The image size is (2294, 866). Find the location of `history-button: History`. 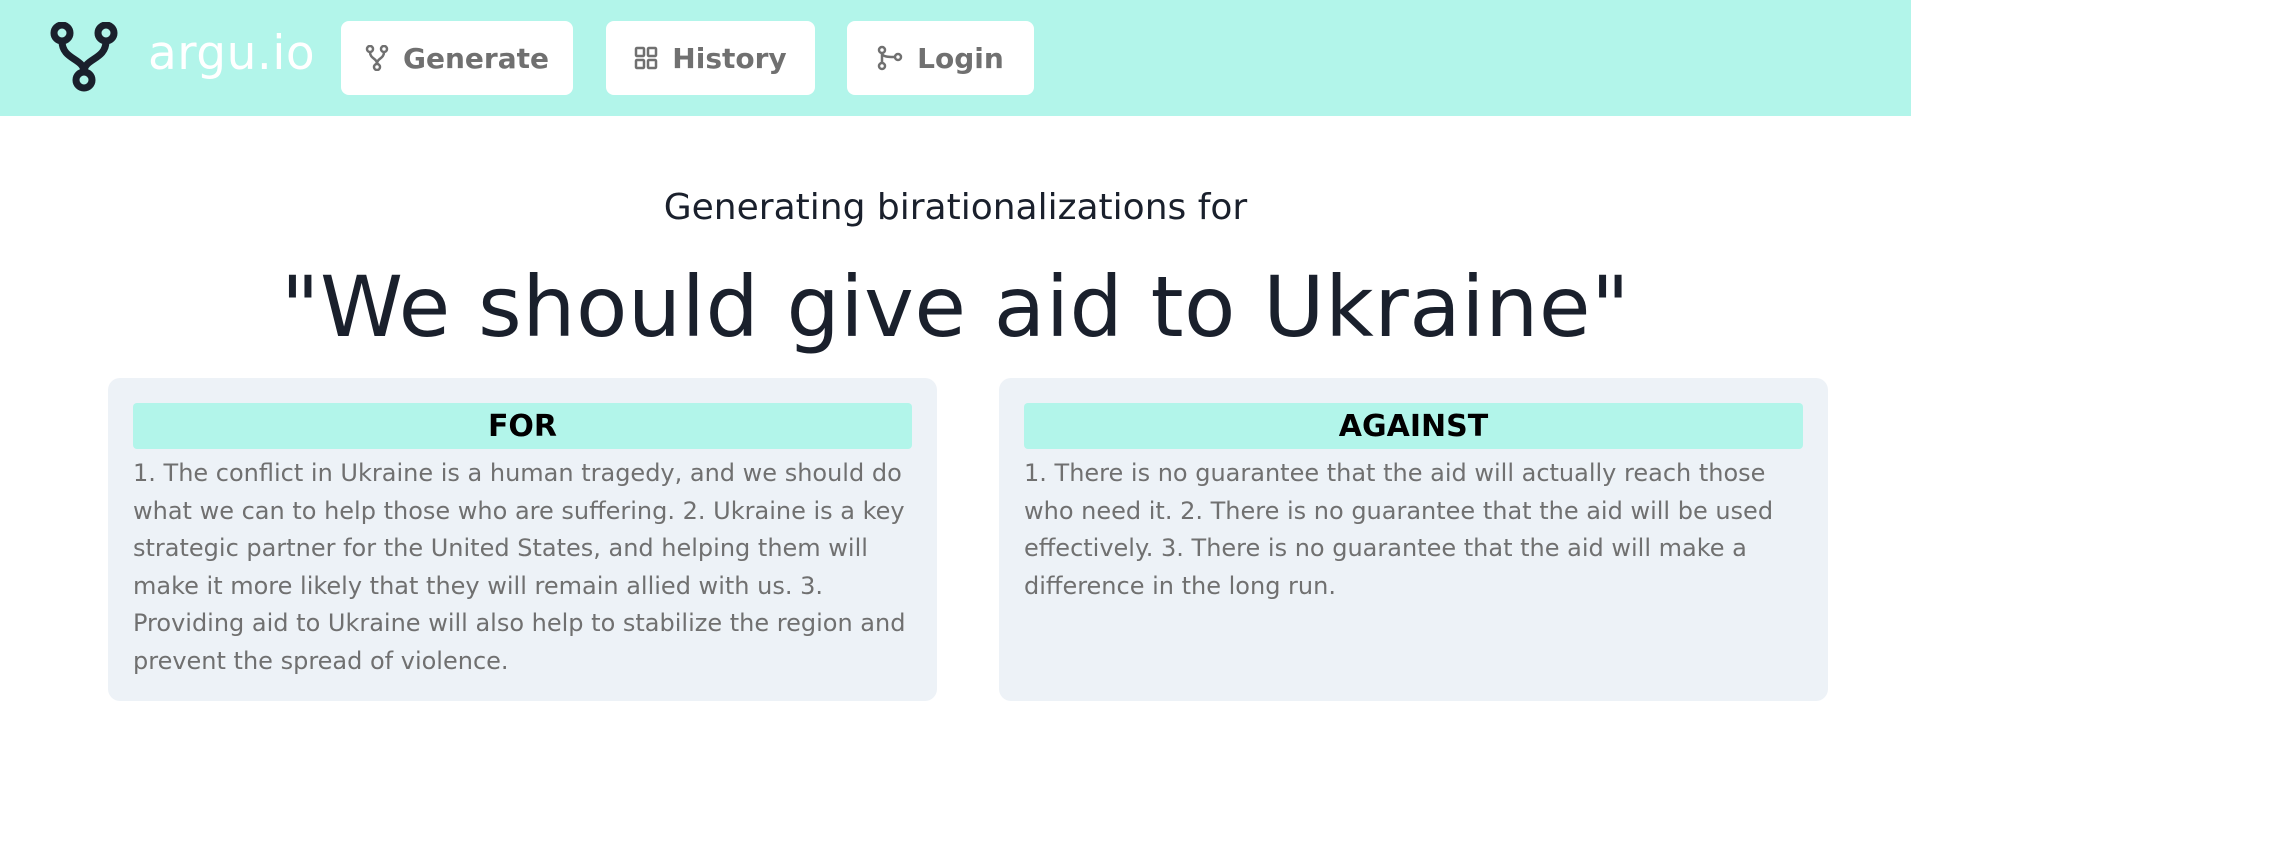

history-button: History is located at coordinates (710, 58).